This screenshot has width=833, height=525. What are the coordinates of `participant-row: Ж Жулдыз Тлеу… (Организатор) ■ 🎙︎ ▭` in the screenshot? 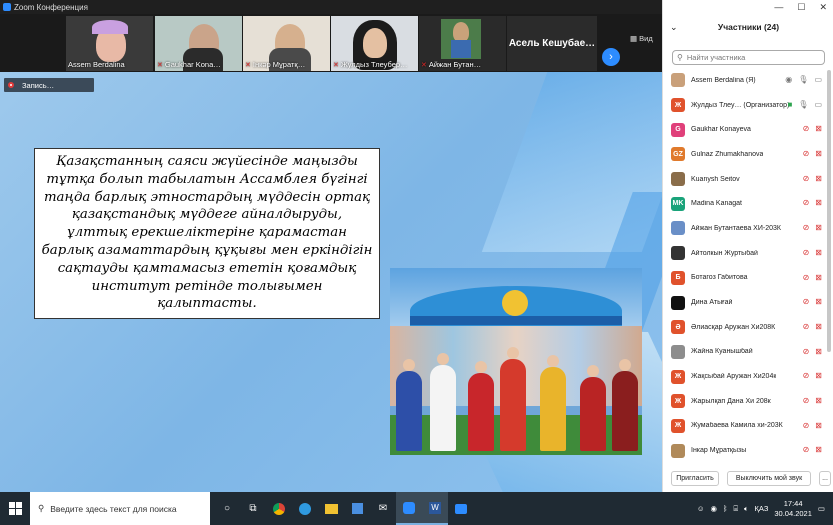 It's located at (748, 105).